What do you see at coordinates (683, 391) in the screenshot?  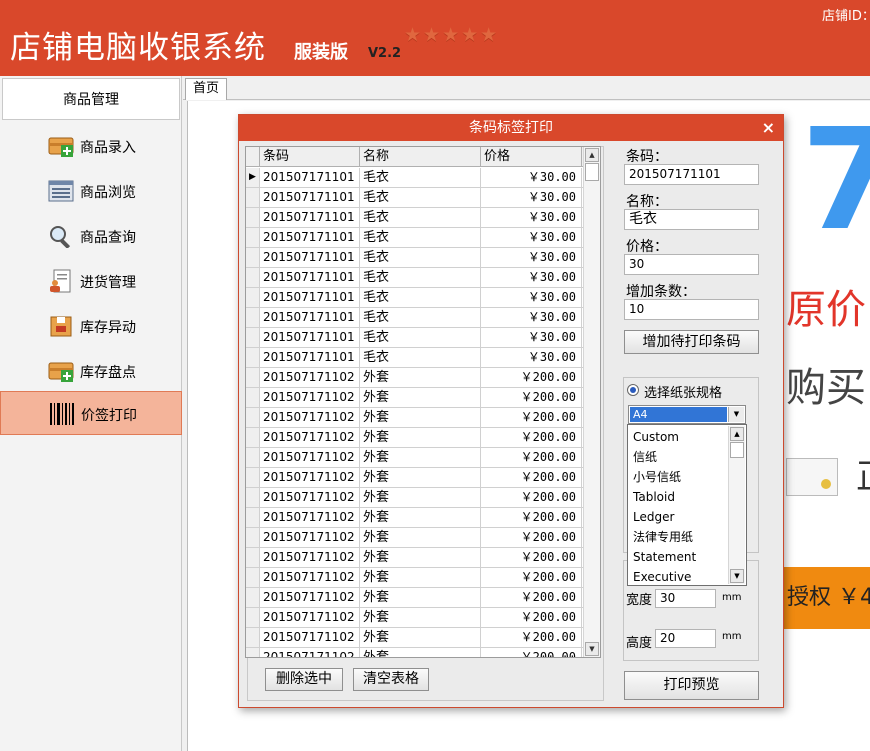 I see `paper-size-radio-label: 选择纸张规格` at bounding box center [683, 391].